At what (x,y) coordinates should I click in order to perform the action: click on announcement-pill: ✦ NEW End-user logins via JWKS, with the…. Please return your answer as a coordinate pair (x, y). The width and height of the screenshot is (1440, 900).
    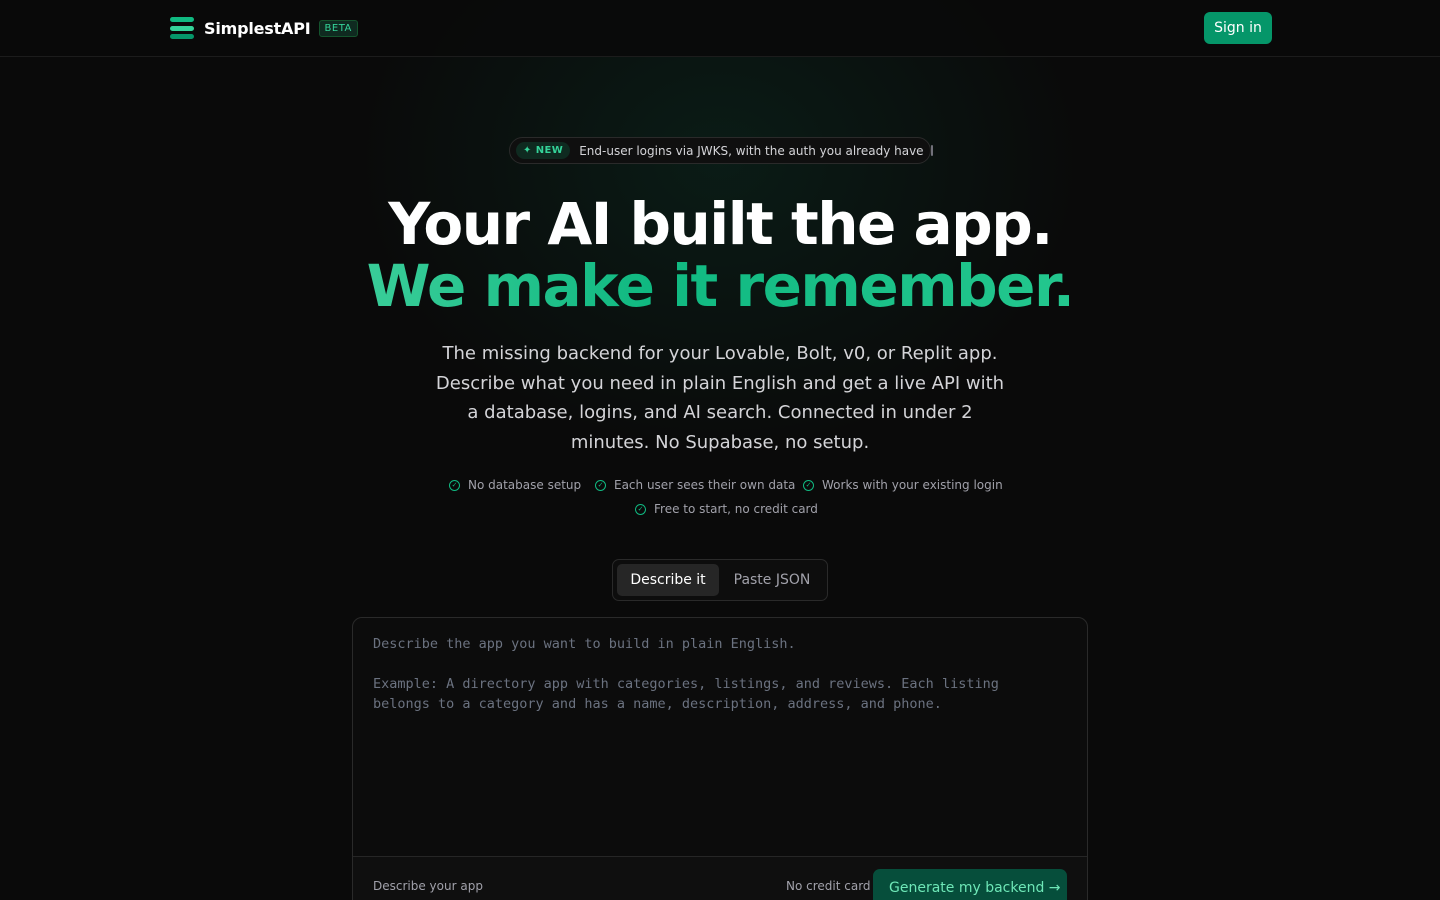
    Looking at the image, I should click on (721, 150).